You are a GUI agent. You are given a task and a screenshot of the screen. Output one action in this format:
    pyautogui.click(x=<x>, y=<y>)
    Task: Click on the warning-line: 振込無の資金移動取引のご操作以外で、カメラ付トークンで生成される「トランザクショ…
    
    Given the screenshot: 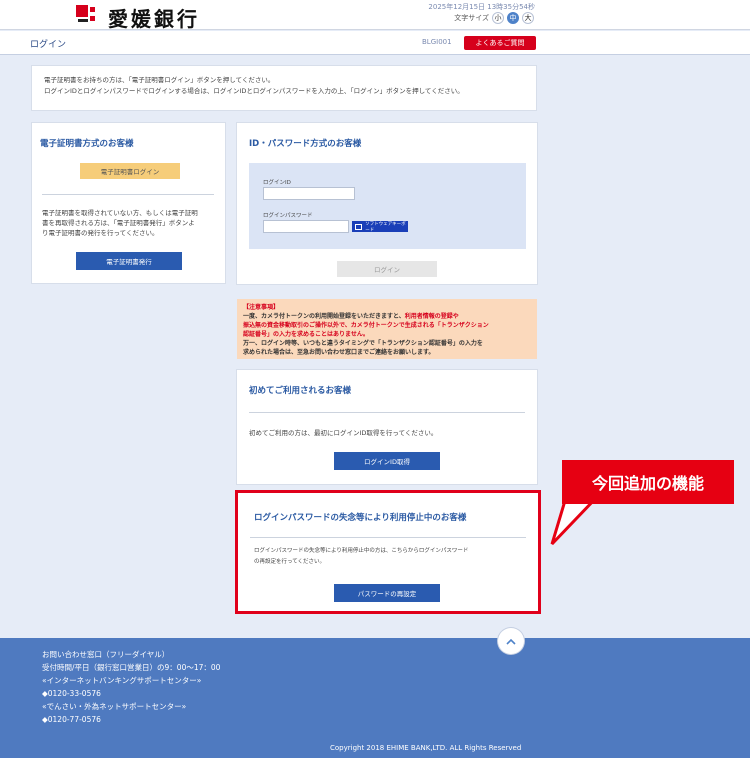 What is the action you would take?
    pyautogui.click(x=366, y=325)
    